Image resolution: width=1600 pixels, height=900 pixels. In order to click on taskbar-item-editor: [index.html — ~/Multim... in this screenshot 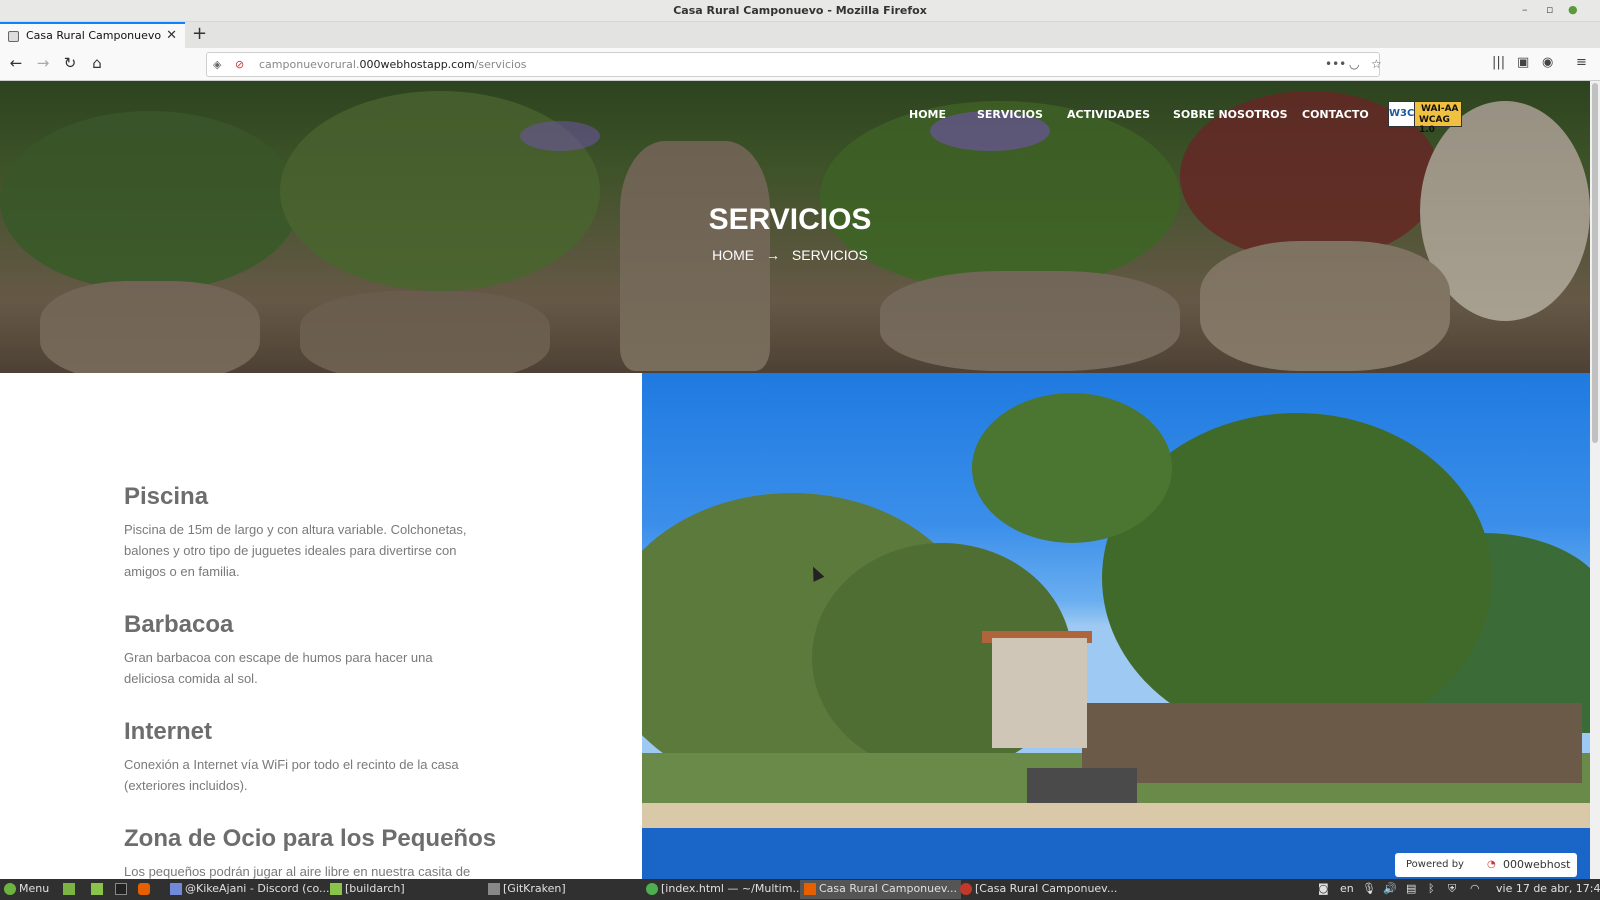, I will do `click(724, 888)`.